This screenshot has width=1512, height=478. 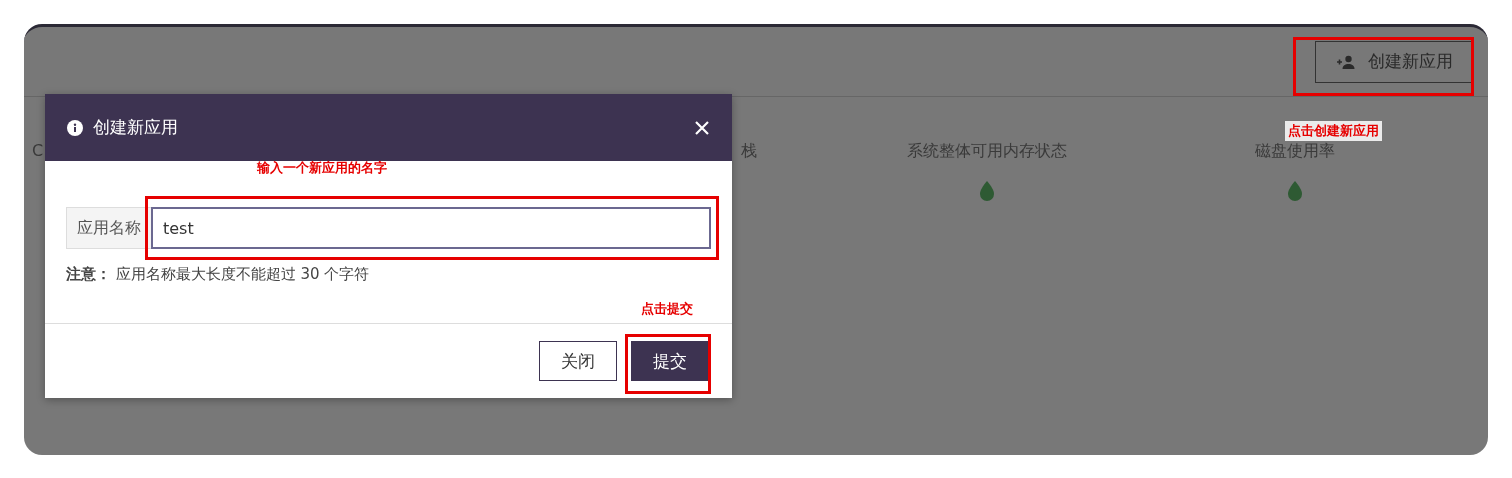 What do you see at coordinates (322, 168) in the screenshot?
I see `annotation-text: 输入一个新应用的名字` at bounding box center [322, 168].